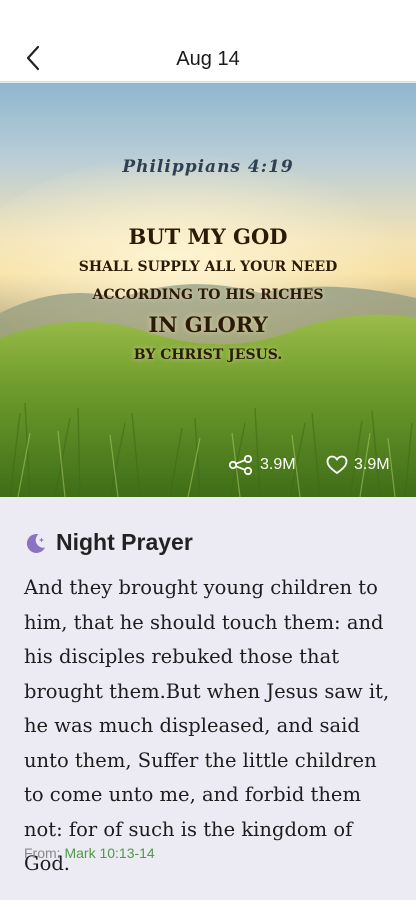 This screenshot has height=900, width=416. What do you see at coordinates (278, 464) in the screenshot?
I see `share-count: 3.9M` at bounding box center [278, 464].